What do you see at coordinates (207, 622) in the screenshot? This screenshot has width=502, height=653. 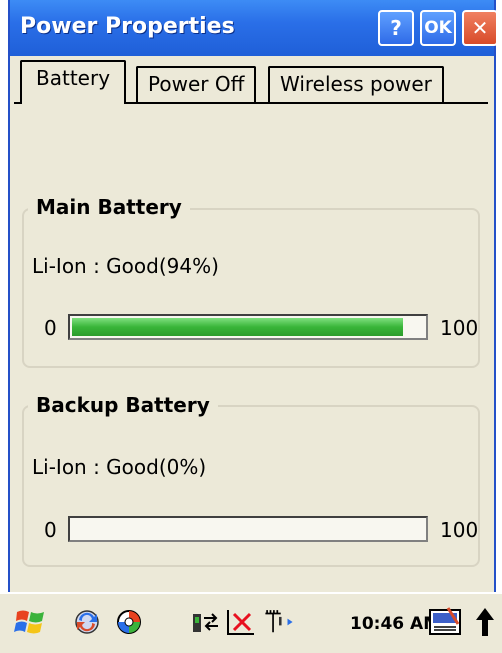 I see `network-connect-icon` at bounding box center [207, 622].